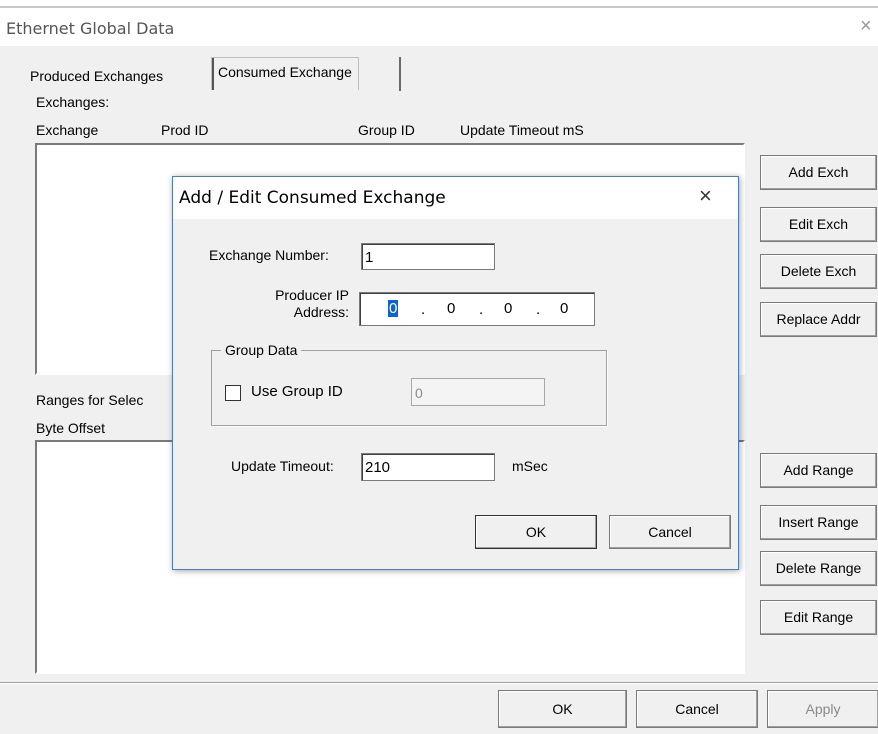  What do you see at coordinates (818, 224) in the screenshot?
I see `edit-exch-button: Edit Exch` at bounding box center [818, 224].